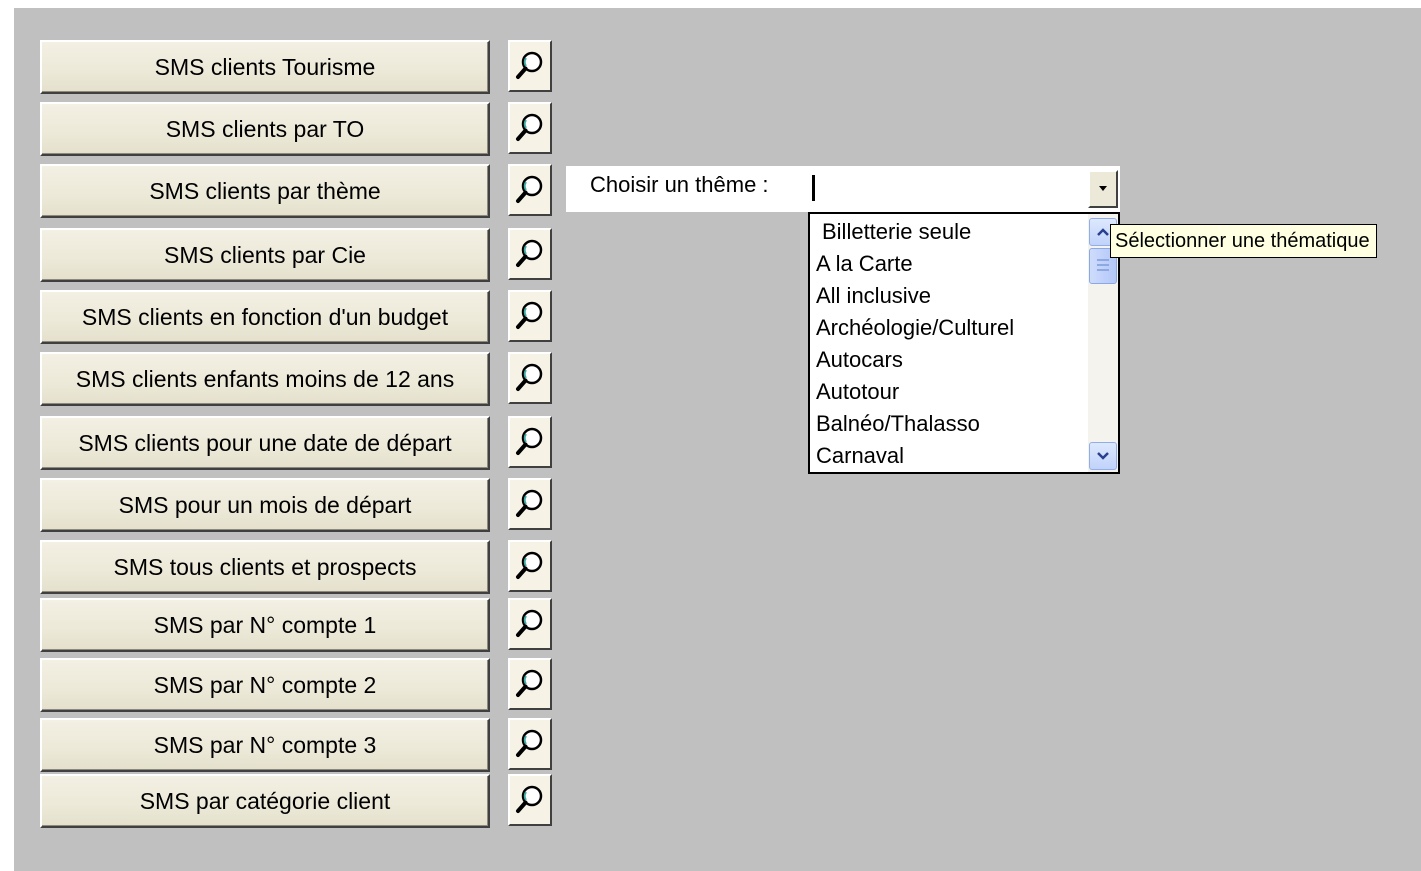 Image resolution: width=1421 pixels, height=871 pixels. What do you see at coordinates (946, 187) in the screenshot?
I see `theme-input` at bounding box center [946, 187].